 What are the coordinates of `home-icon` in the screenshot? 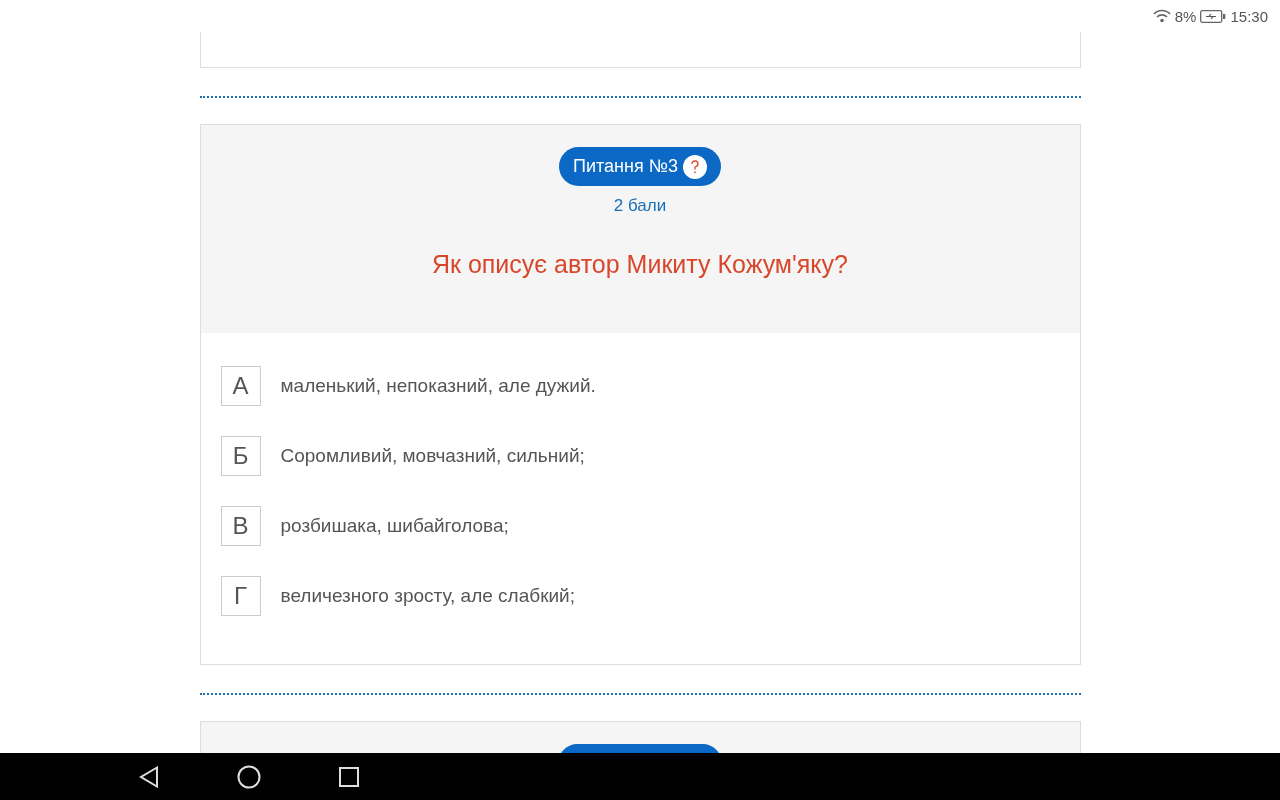 It's located at (249, 776).